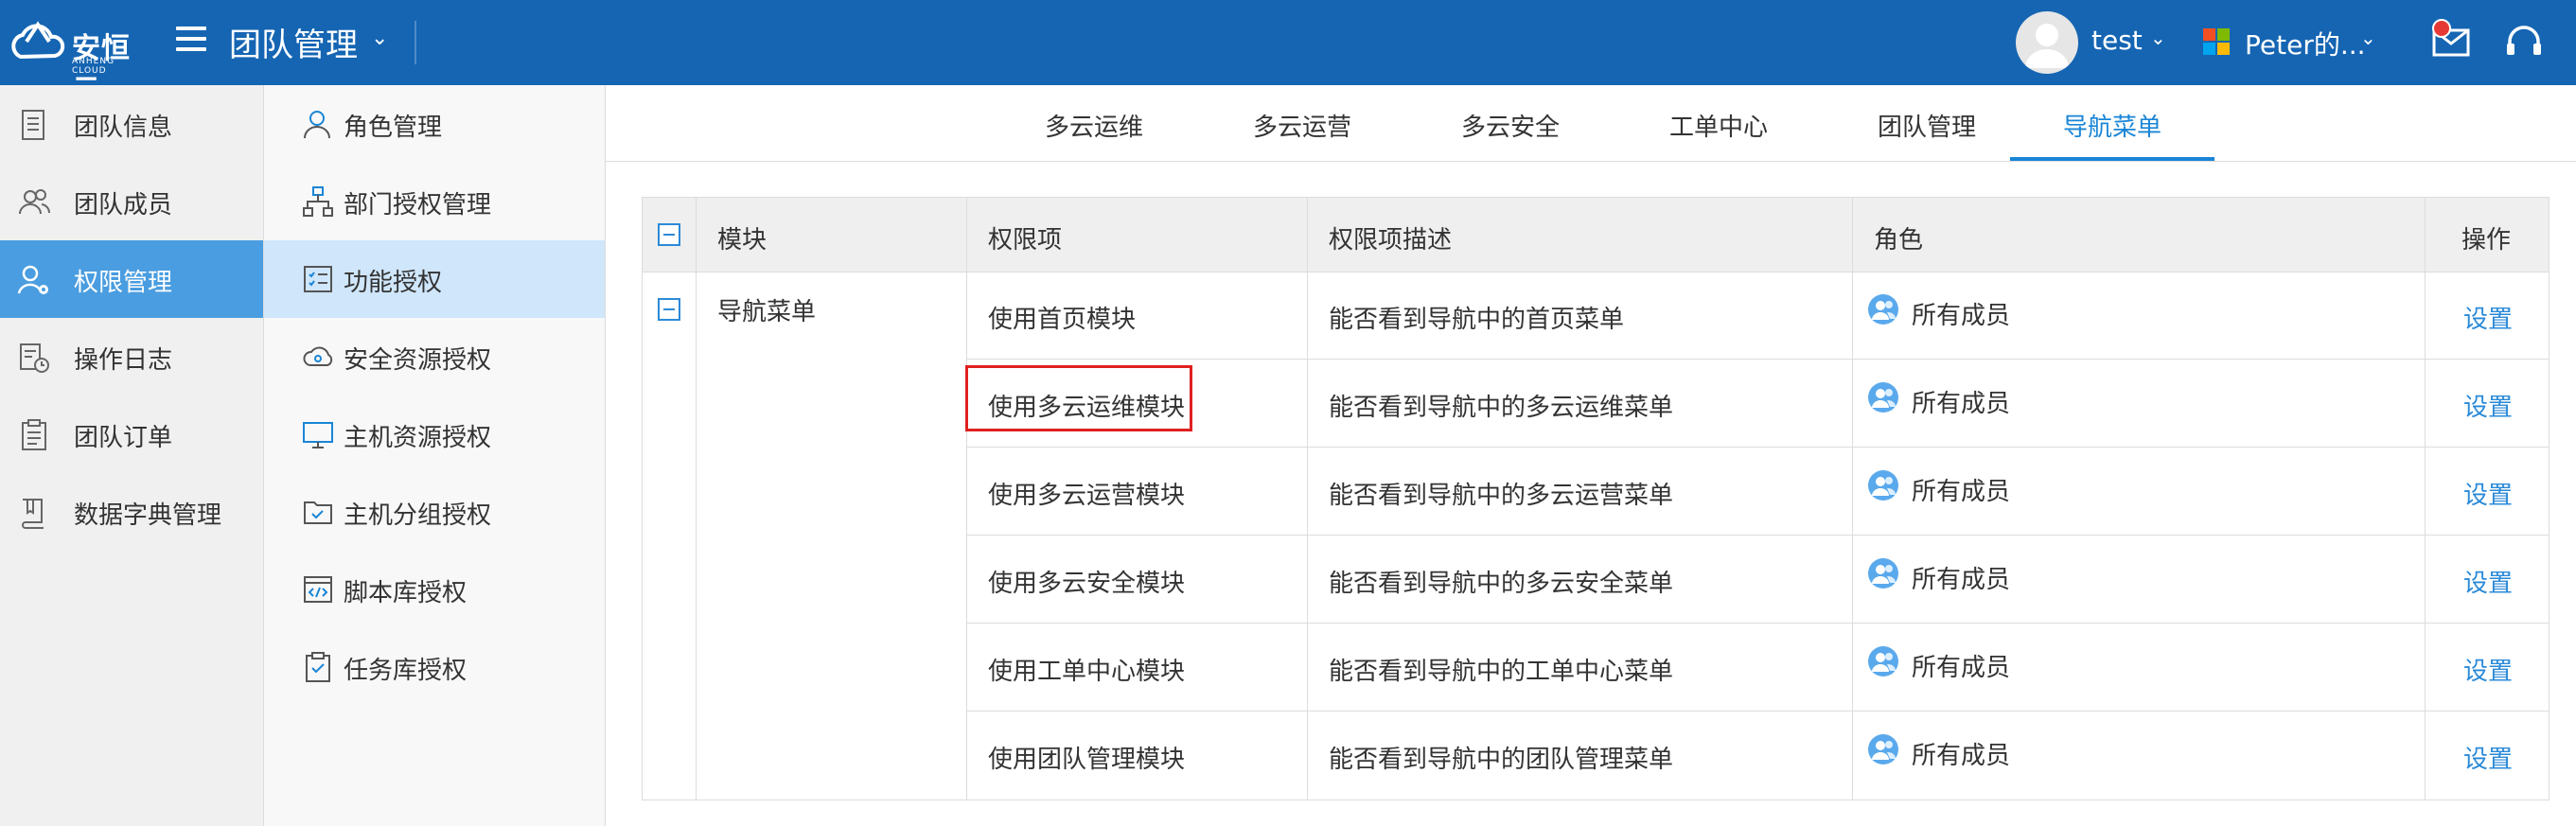  Describe the element at coordinates (33, 514) in the screenshot. I see `book-icon` at that location.